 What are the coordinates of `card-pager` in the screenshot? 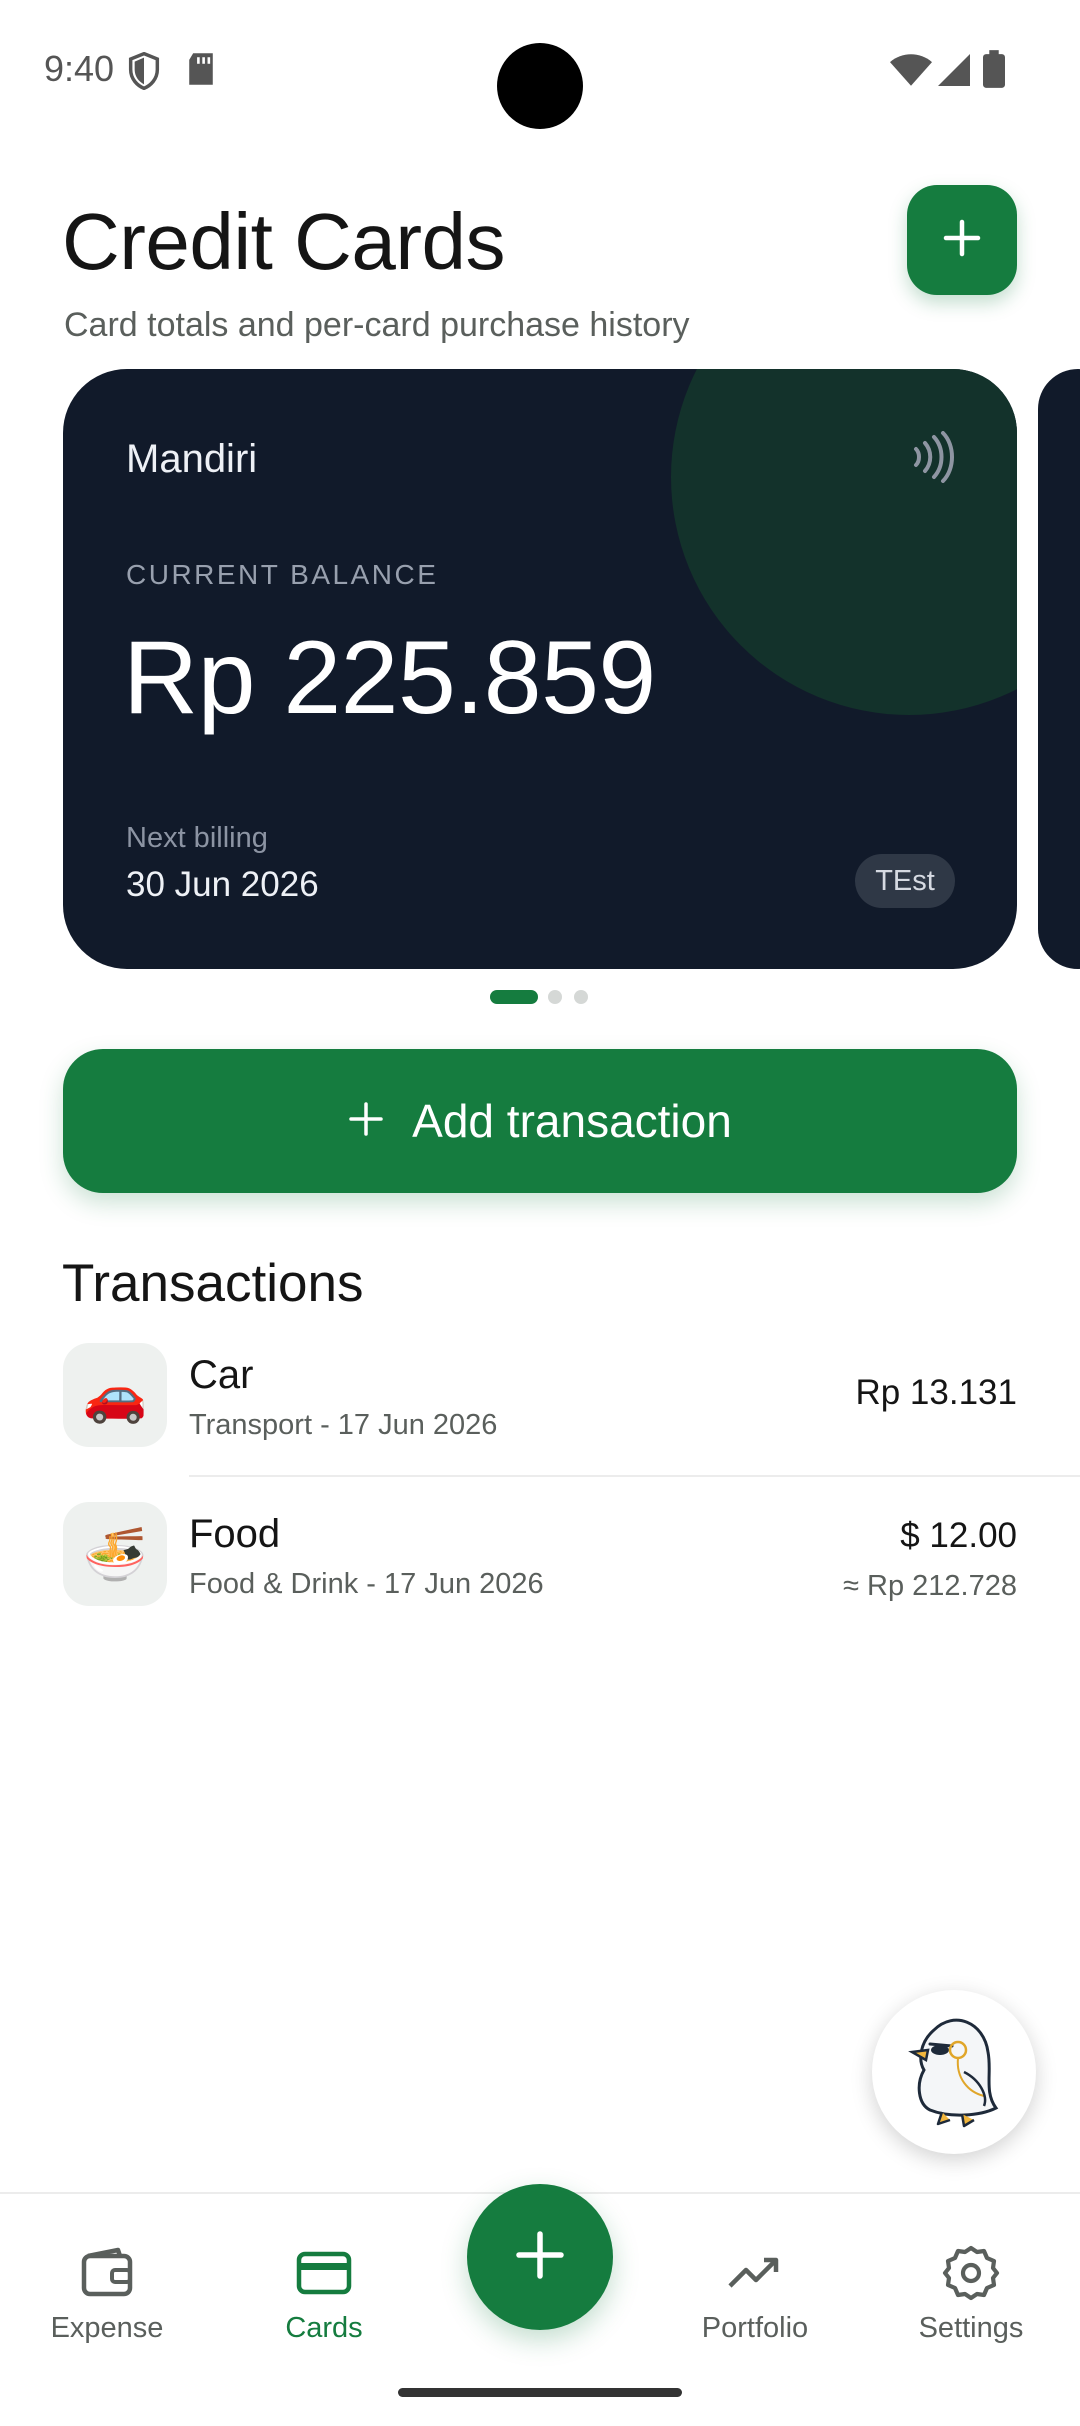 It's located at (540, 997).